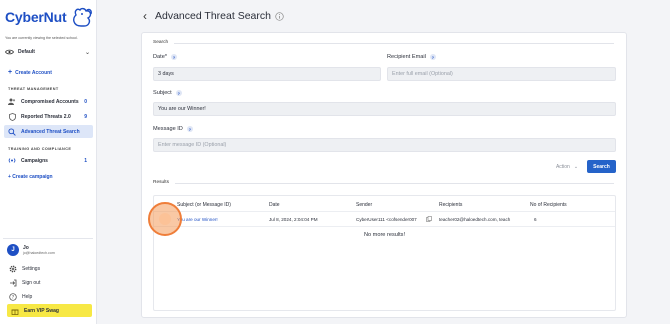 The width and height of the screenshot is (670, 324). I want to click on plus-icon: +, so click(10, 72).